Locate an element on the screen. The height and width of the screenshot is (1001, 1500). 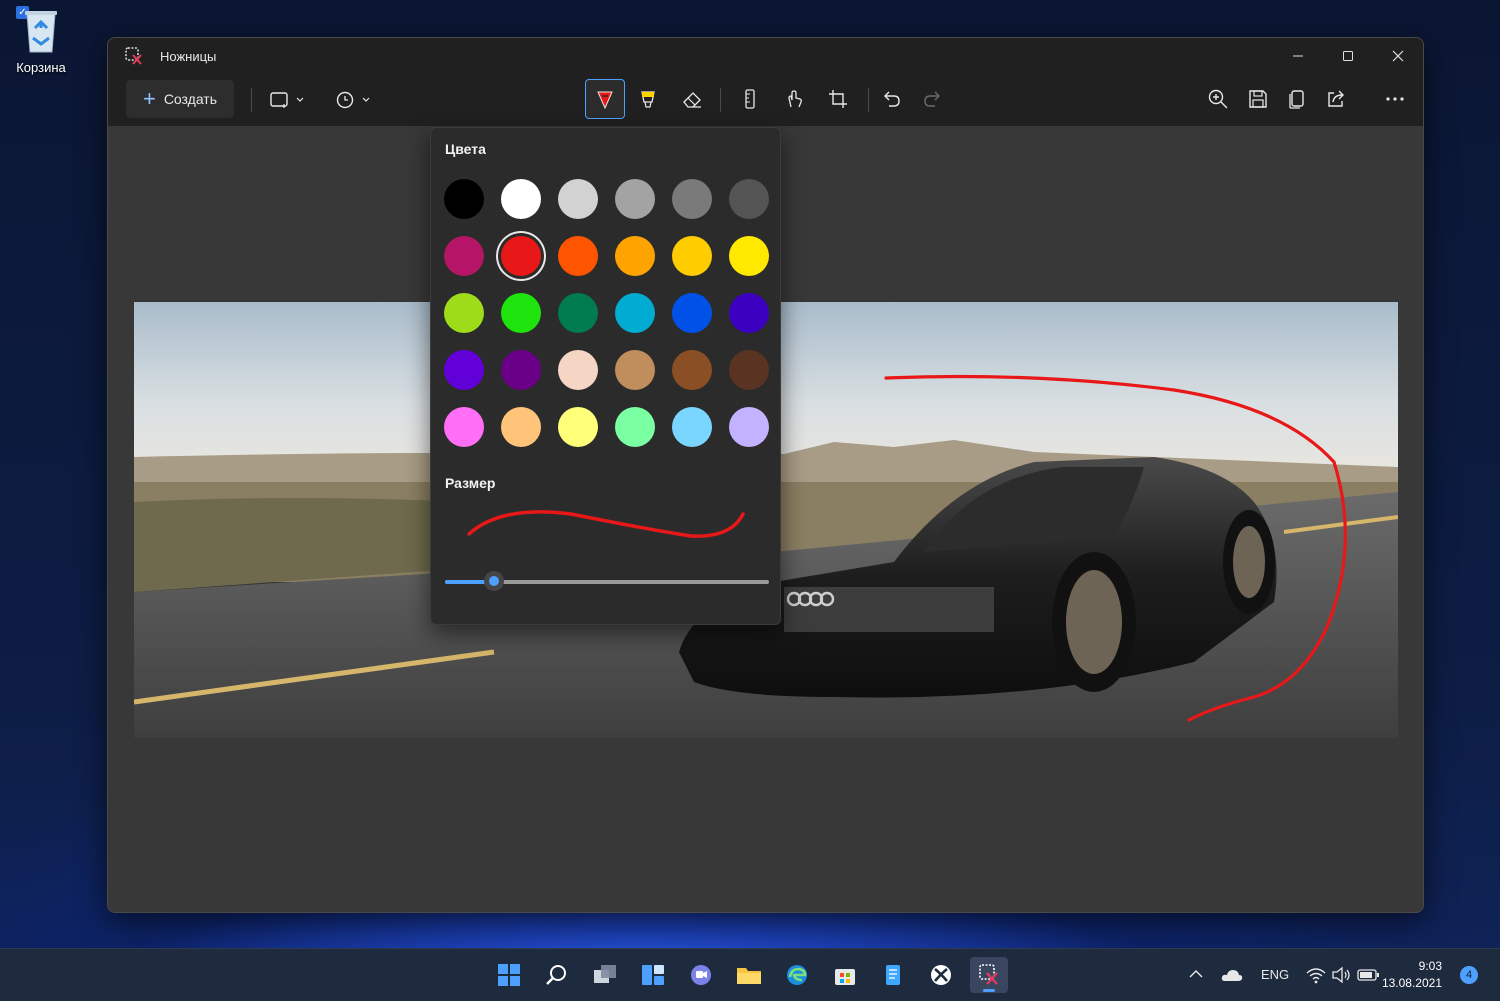
new-snip-label: Создать is located at coordinates (190, 99).